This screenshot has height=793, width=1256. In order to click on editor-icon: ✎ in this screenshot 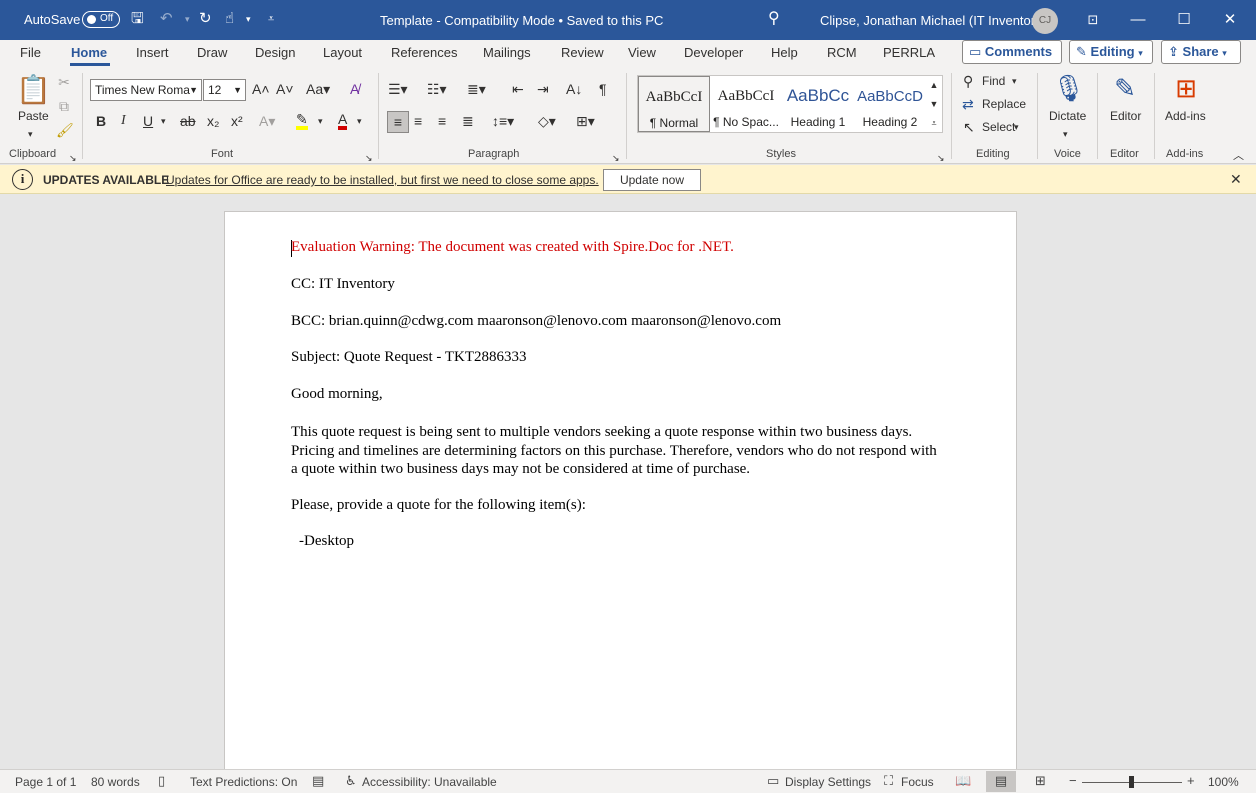, I will do `click(1125, 88)`.